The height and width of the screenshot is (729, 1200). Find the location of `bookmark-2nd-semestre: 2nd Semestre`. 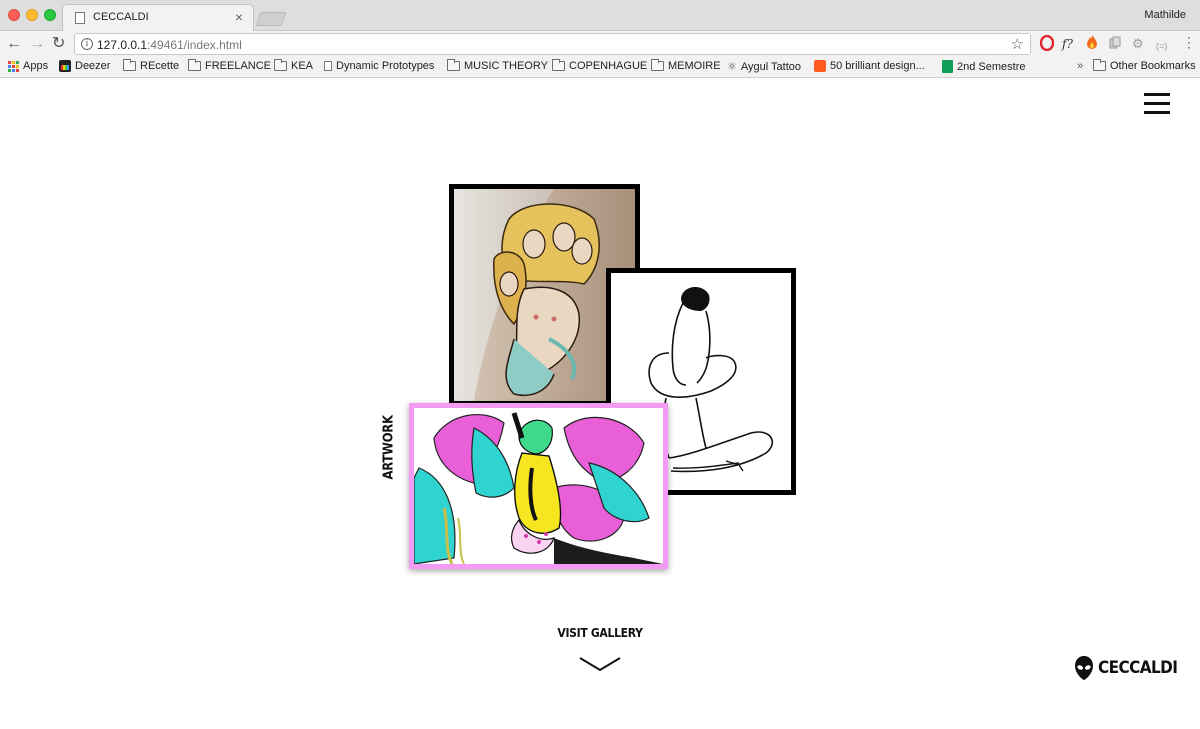

bookmark-2nd-semestre: 2nd Semestre is located at coordinates (983, 66).